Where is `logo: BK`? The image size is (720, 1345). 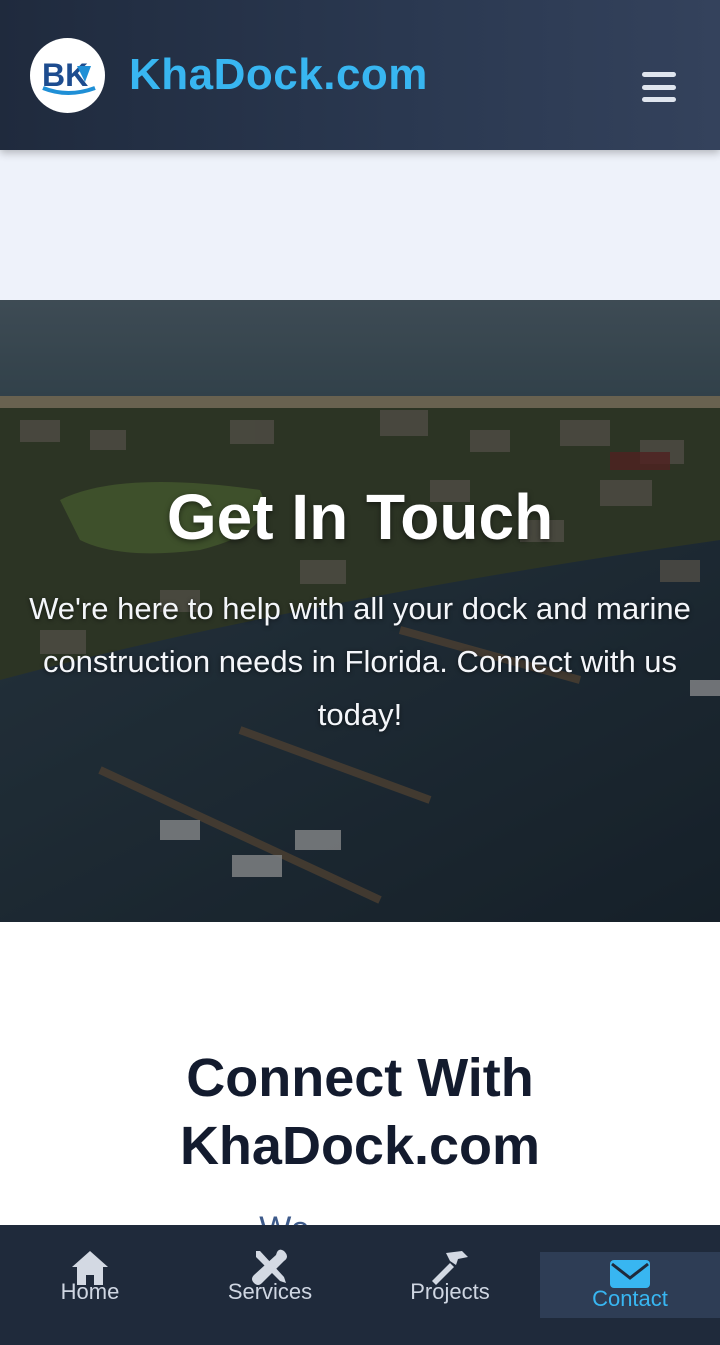 logo: BK is located at coordinates (67, 75).